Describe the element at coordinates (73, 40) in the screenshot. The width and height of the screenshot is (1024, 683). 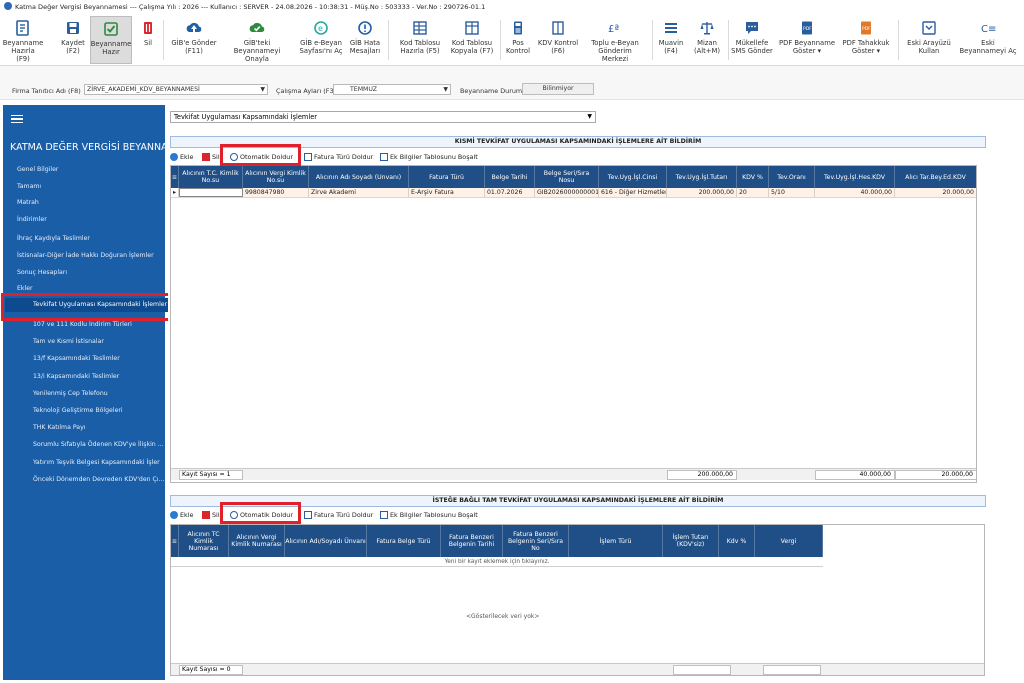
I see `save-button: Kaydet (F2)` at that location.